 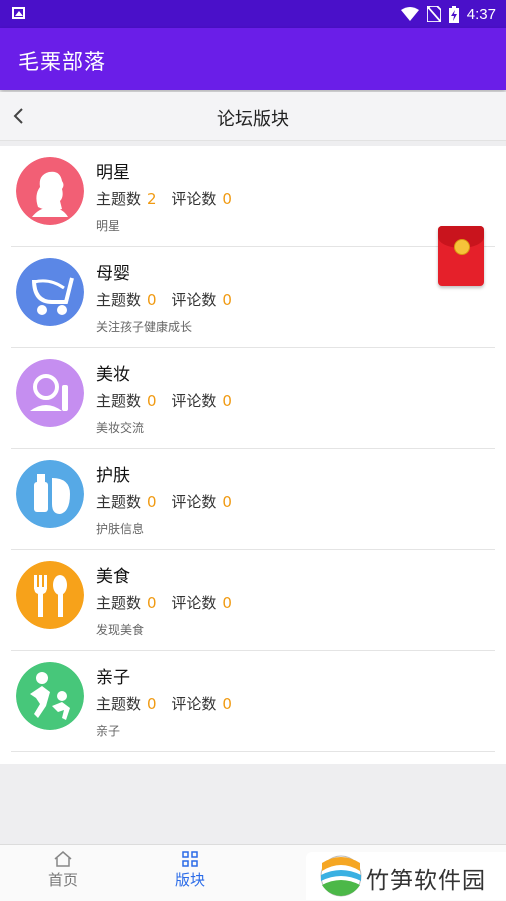 What do you see at coordinates (253, 600) in the screenshot?
I see `forum-row-food: 美食 主题数 0 评论数 0 发现美食` at bounding box center [253, 600].